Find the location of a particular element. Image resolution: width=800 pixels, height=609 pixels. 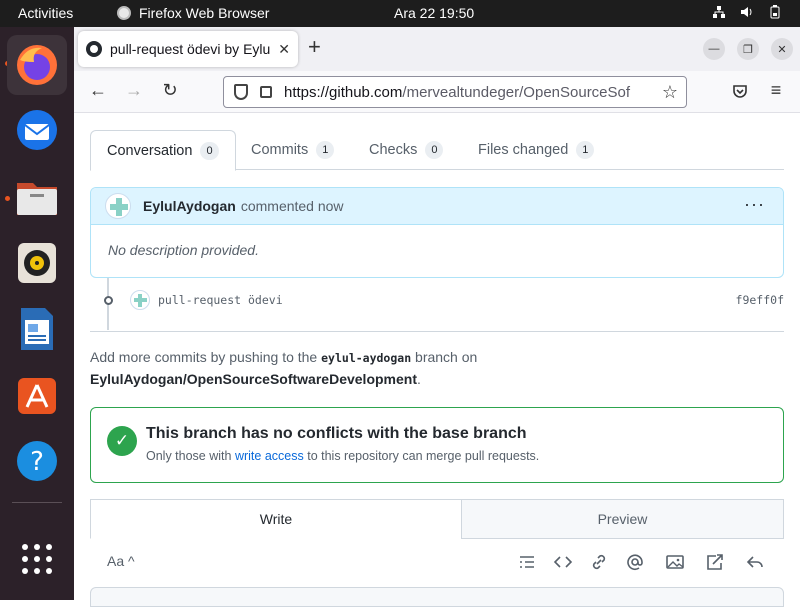

reply-icon is located at coordinates (755, 562).